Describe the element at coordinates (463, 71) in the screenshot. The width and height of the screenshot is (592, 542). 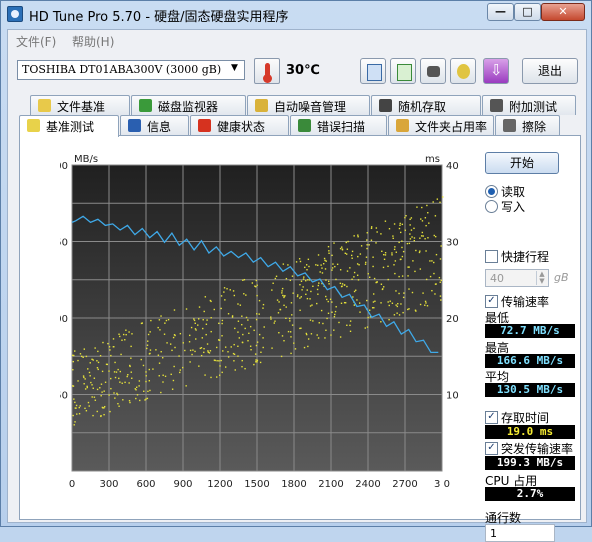
I see `options-button` at that location.